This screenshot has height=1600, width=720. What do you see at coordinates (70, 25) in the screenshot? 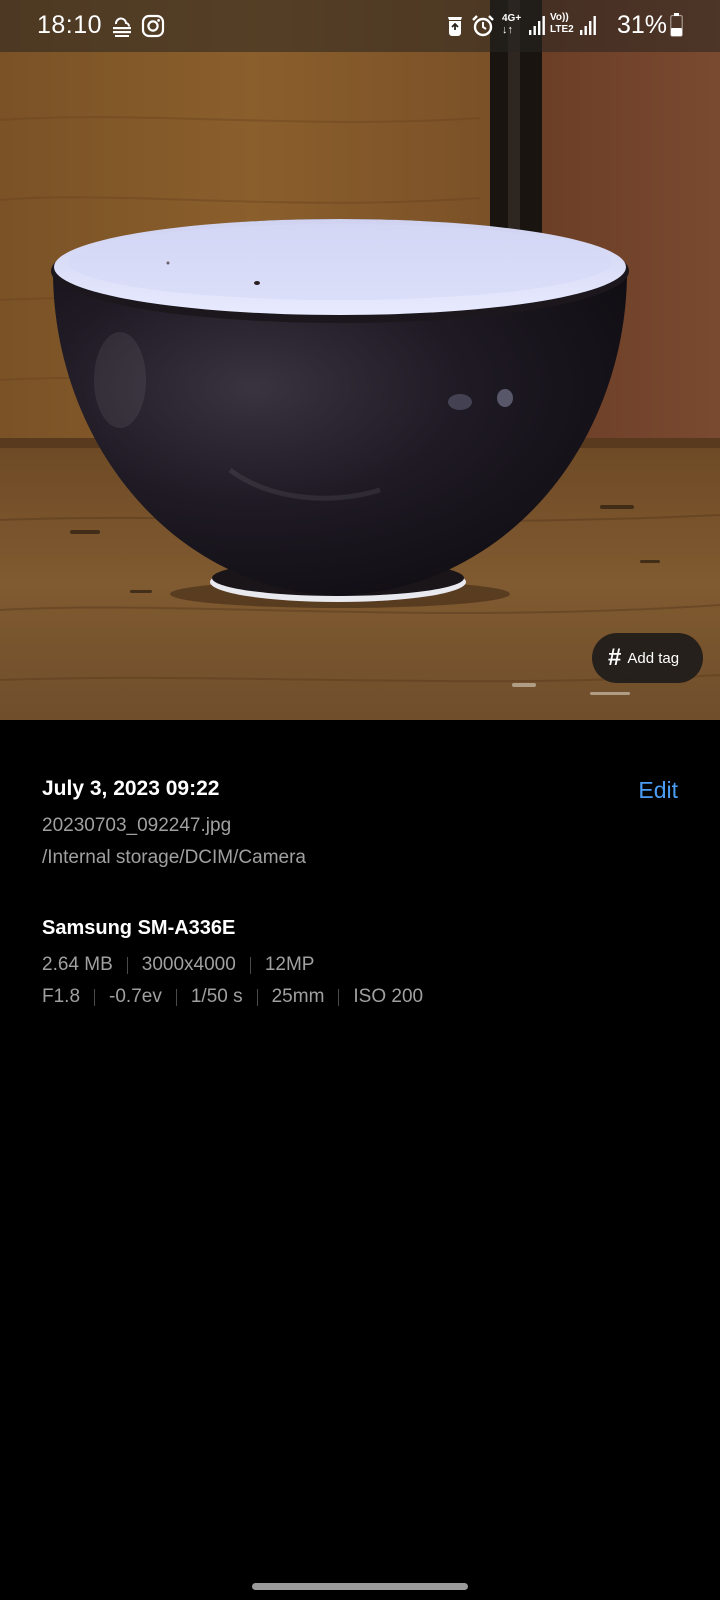
I see `status-time: 18:10` at bounding box center [70, 25].